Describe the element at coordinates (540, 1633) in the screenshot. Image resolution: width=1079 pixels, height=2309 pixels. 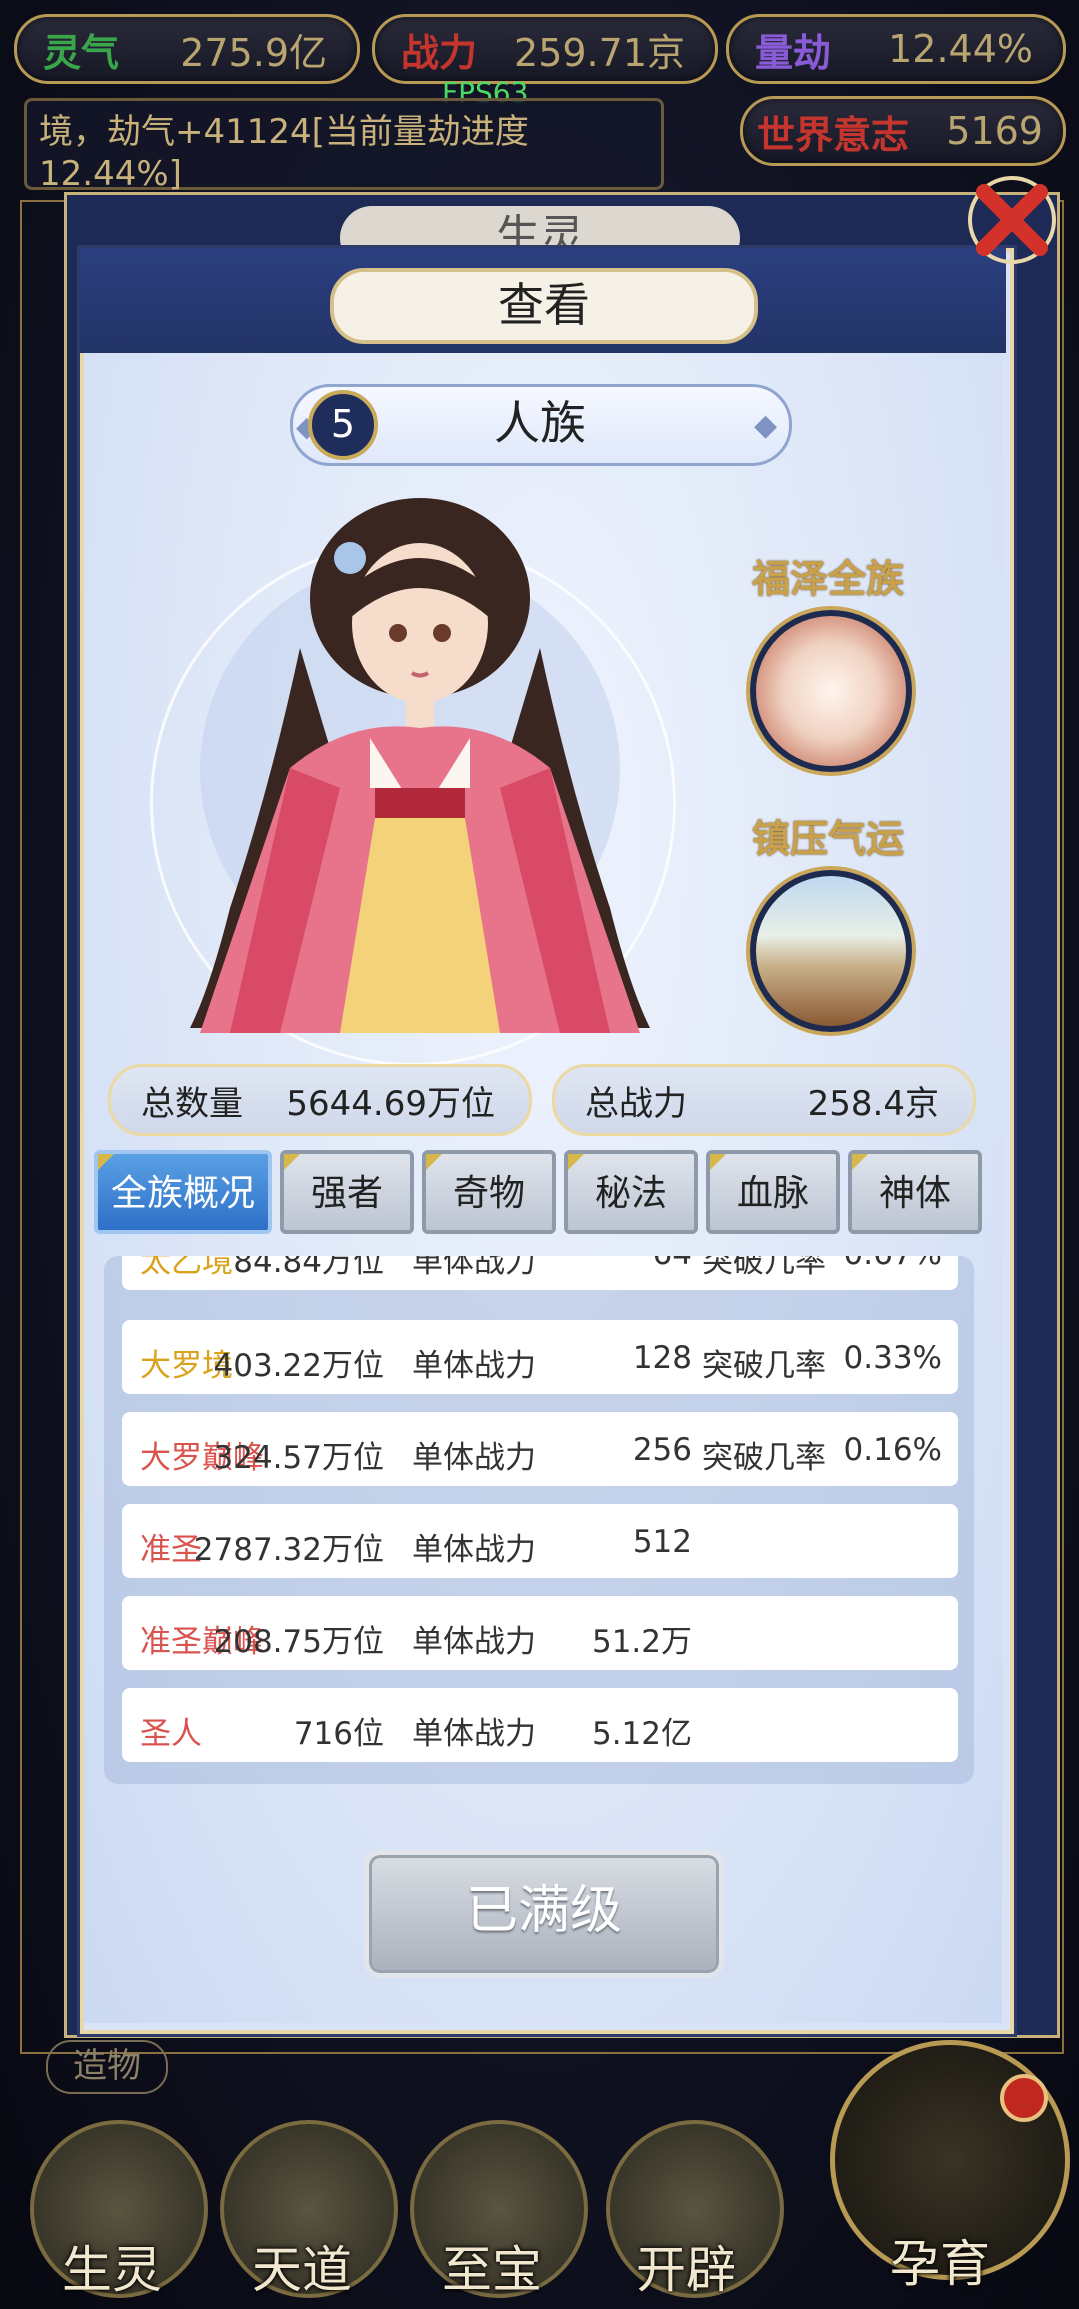
I see `list-item: 准圣巅峰 208.75万位 单体战力 51.2万` at that location.